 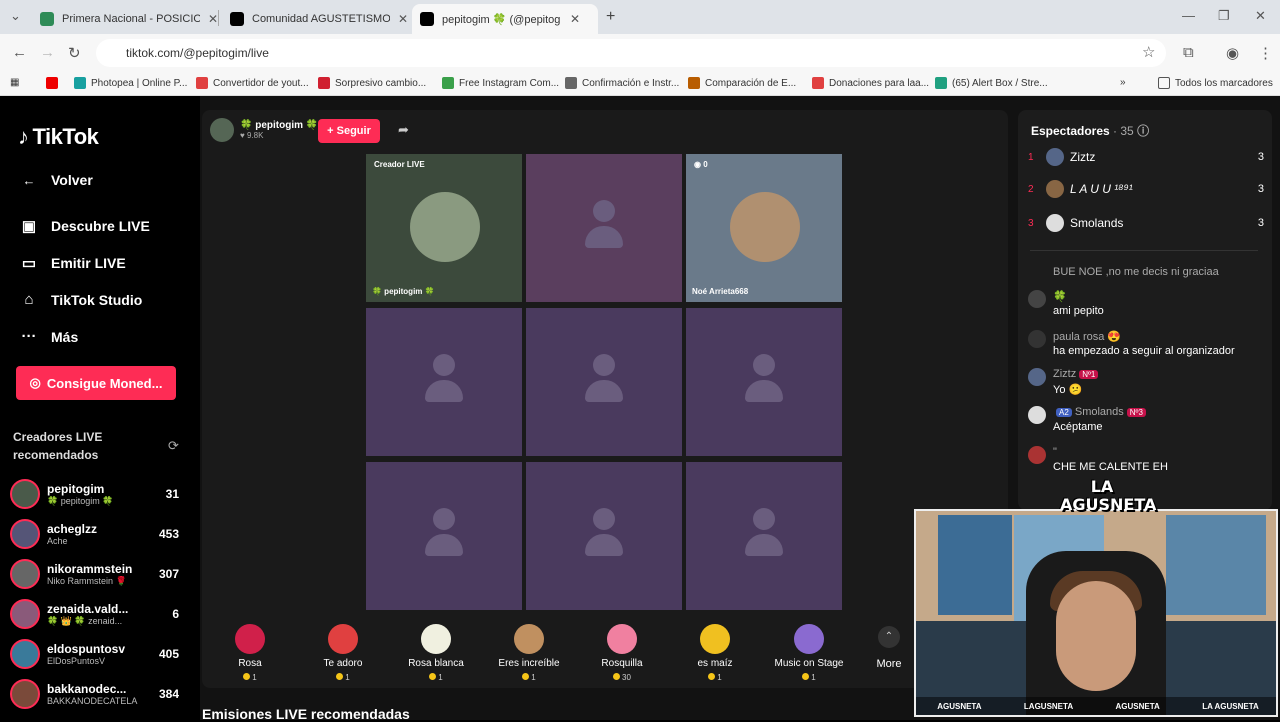 I want to click on discover-live-icon: ▣, so click(x=29, y=226).